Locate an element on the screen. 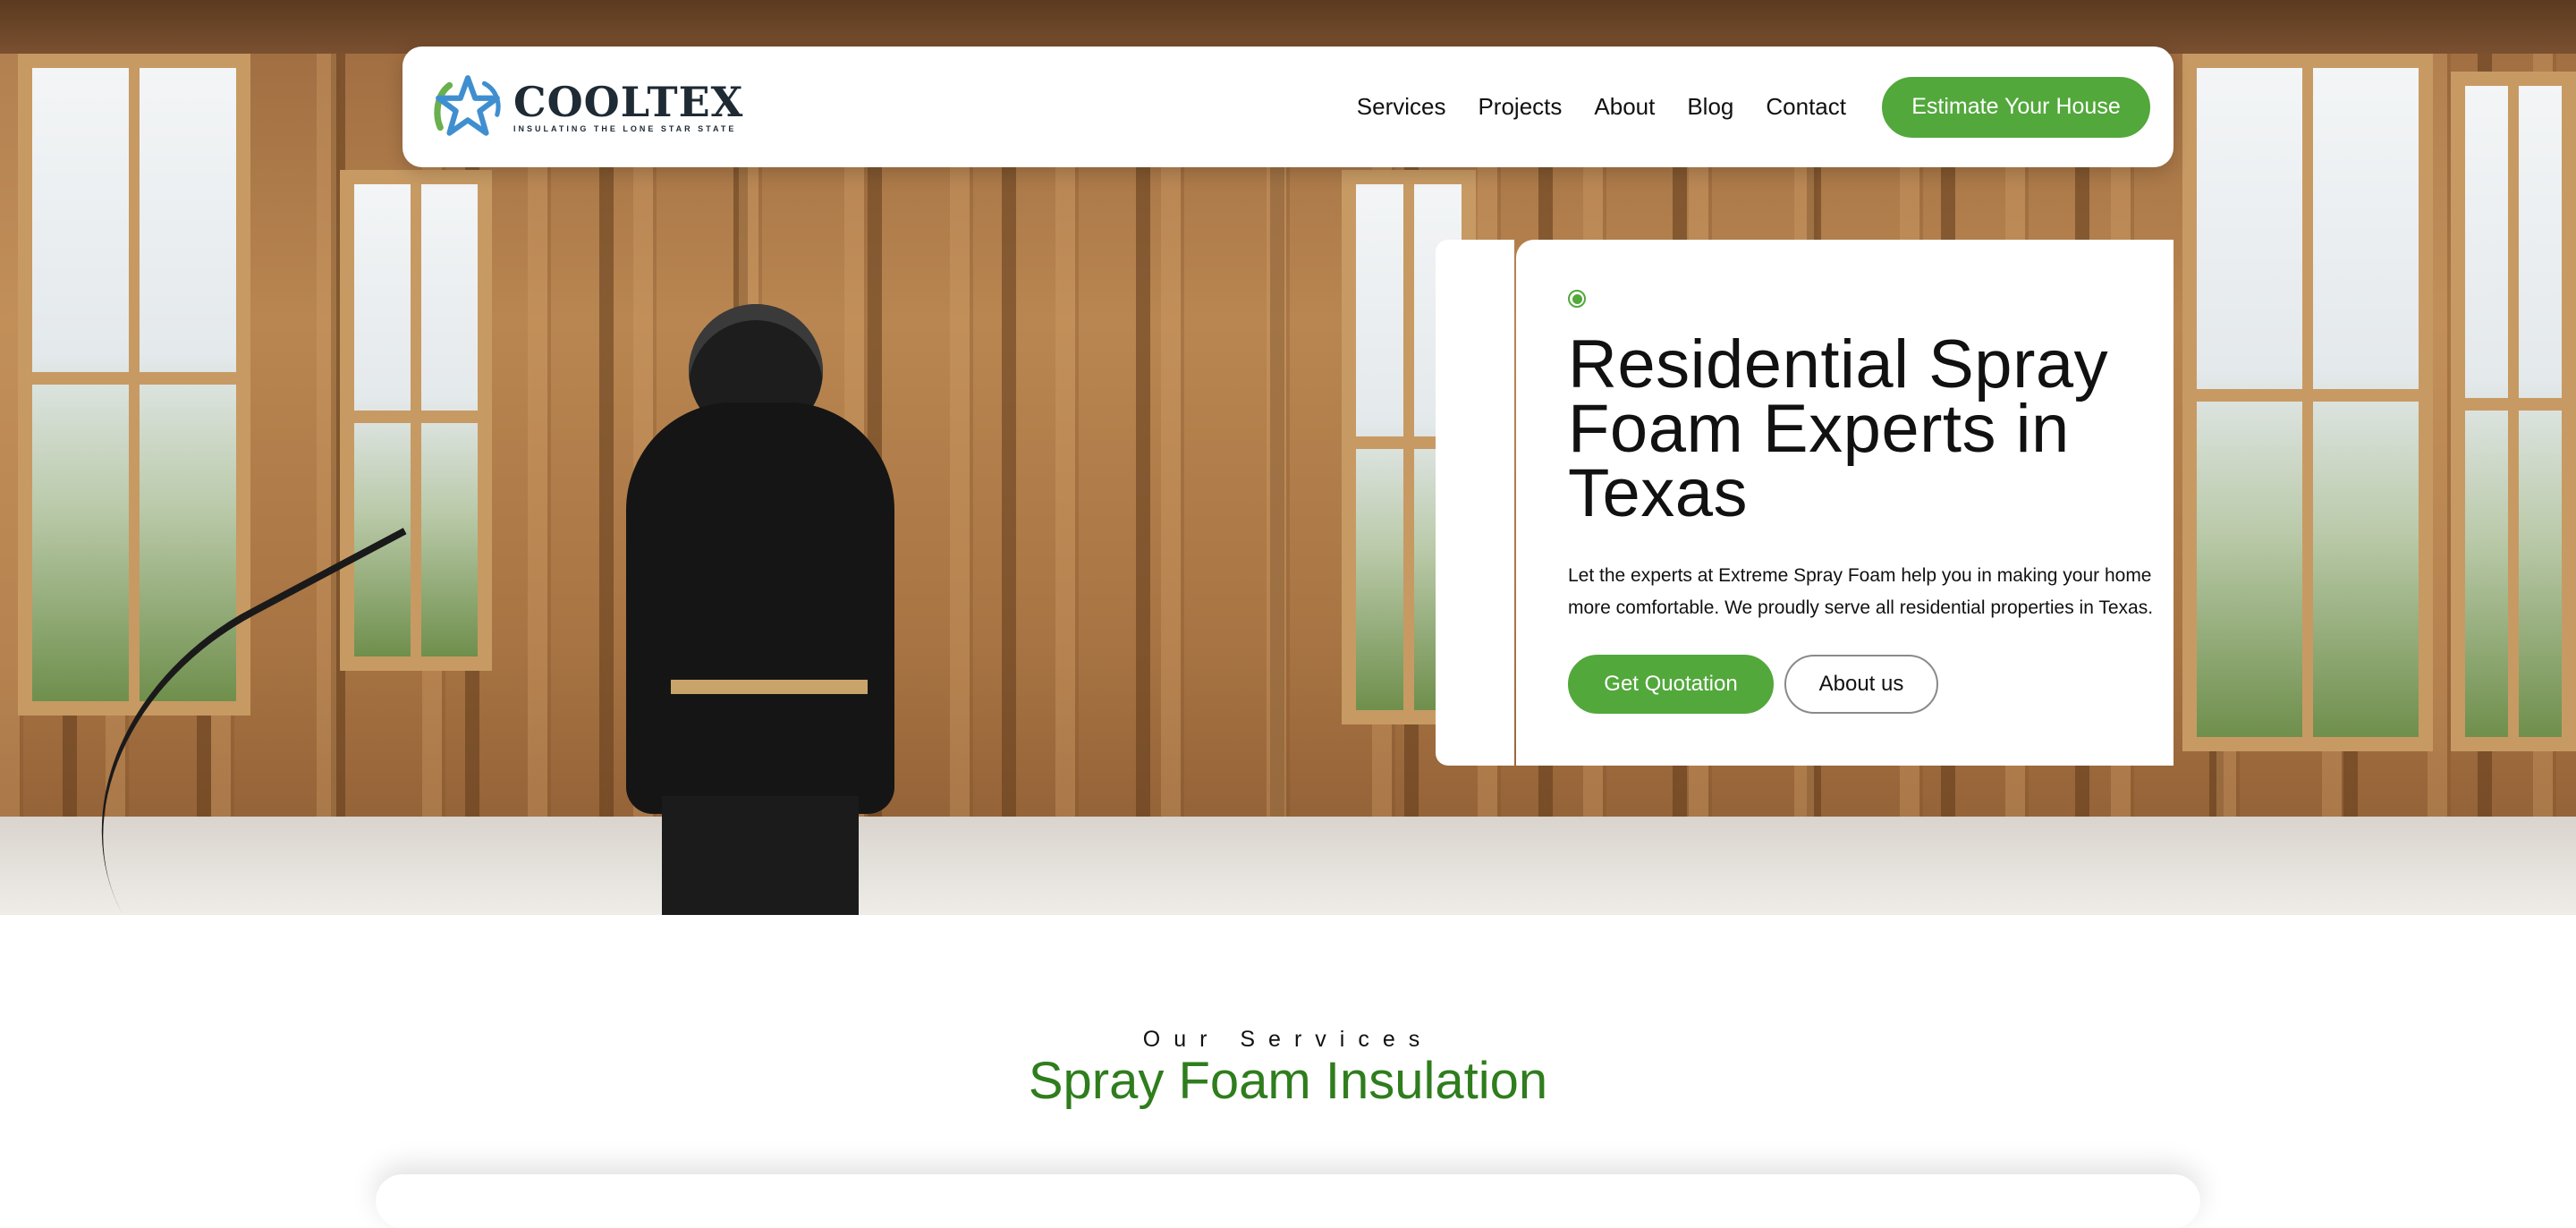 The width and height of the screenshot is (2576, 1228). nav-about: About is located at coordinates (1624, 107).